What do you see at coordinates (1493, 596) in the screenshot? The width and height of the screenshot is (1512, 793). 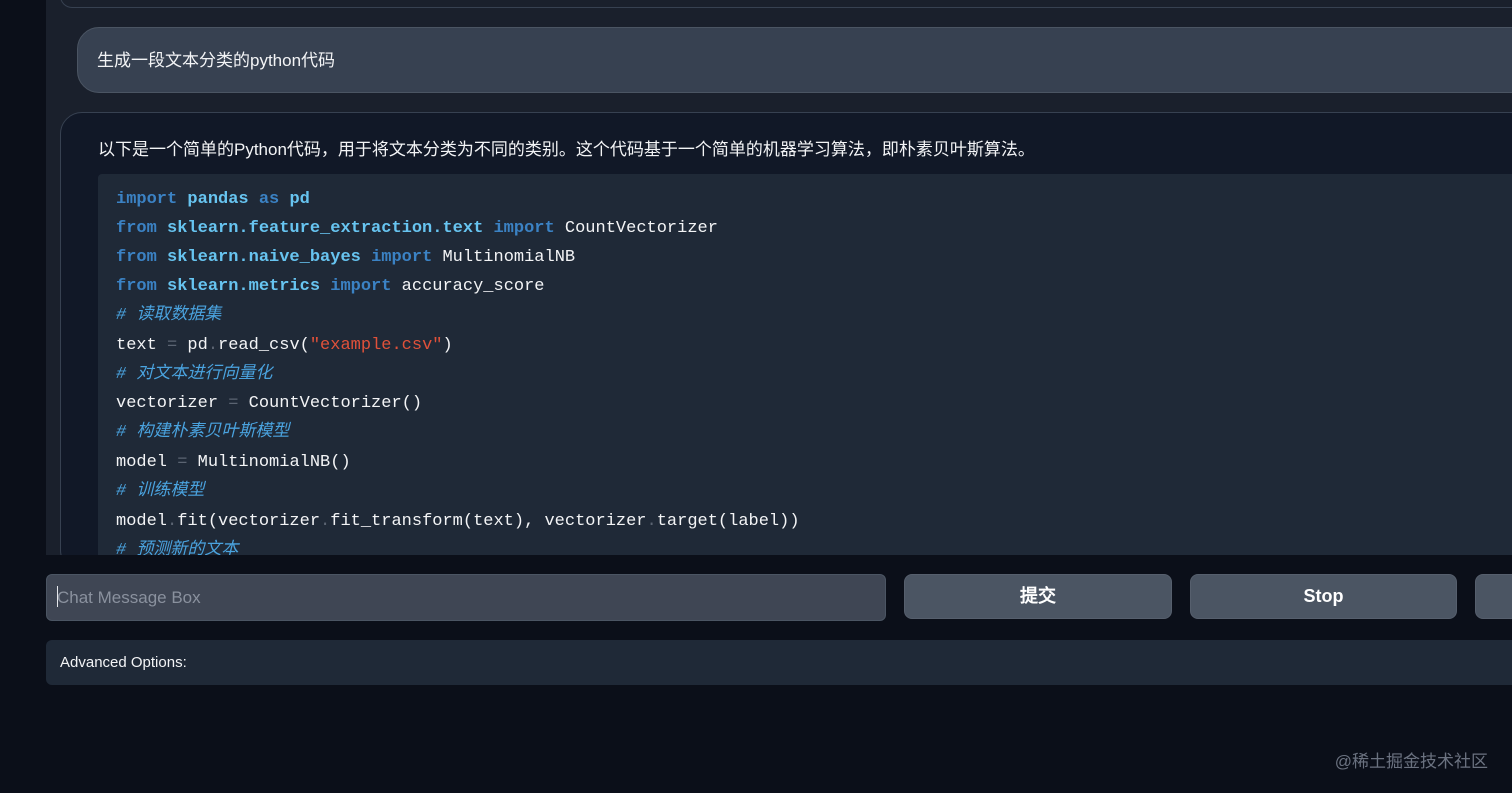 I see `extra-button` at bounding box center [1493, 596].